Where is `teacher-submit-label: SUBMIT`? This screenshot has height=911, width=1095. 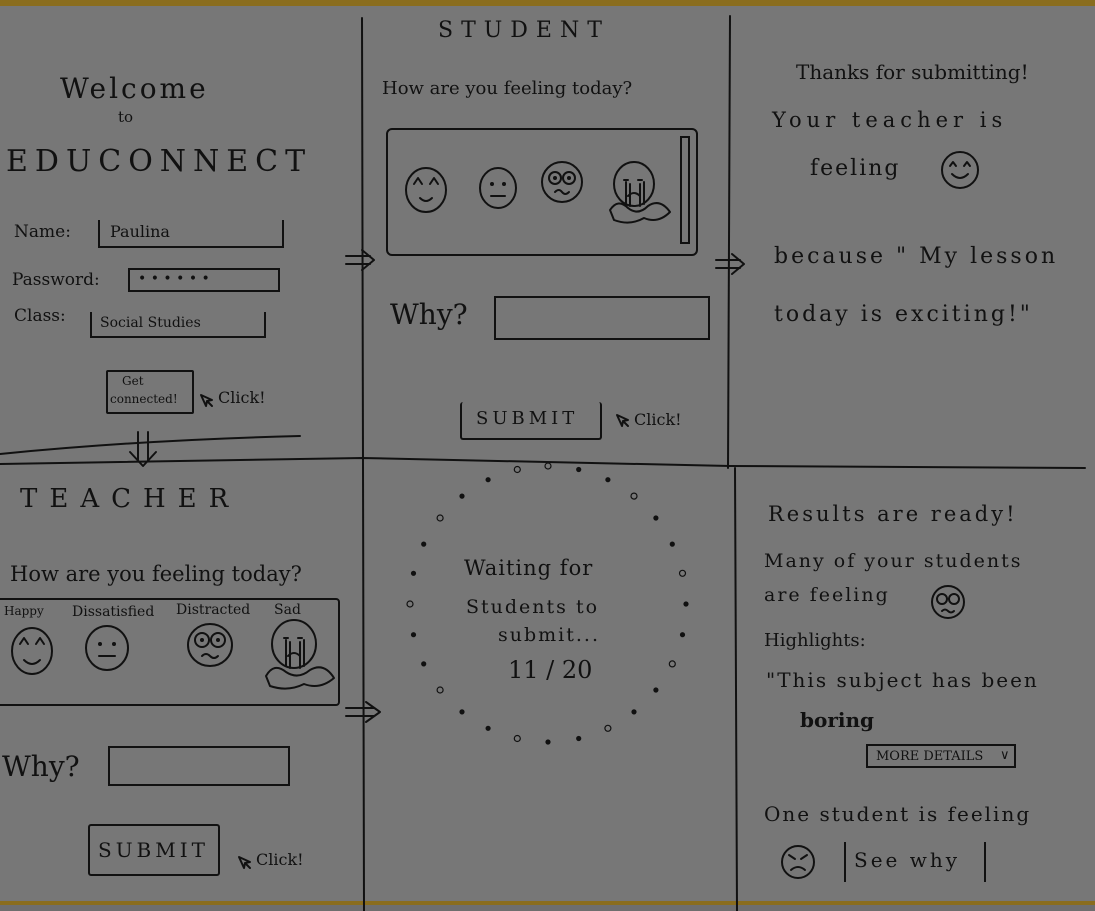
teacher-submit-label: SUBMIT is located at coordinates (153, 850).